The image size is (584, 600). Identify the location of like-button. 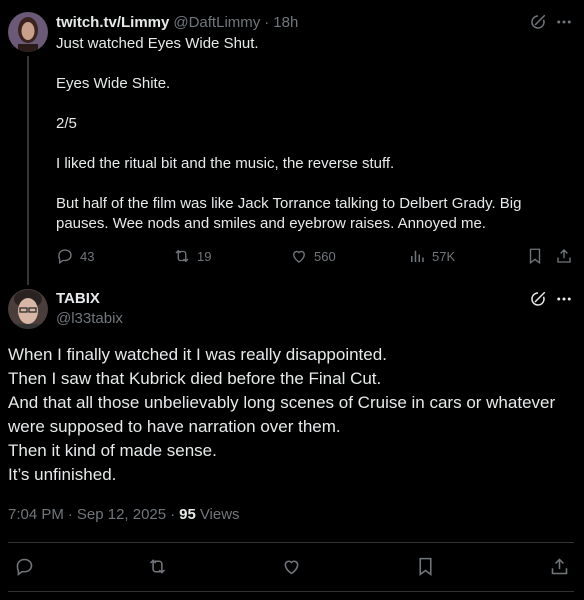
(291, 566).